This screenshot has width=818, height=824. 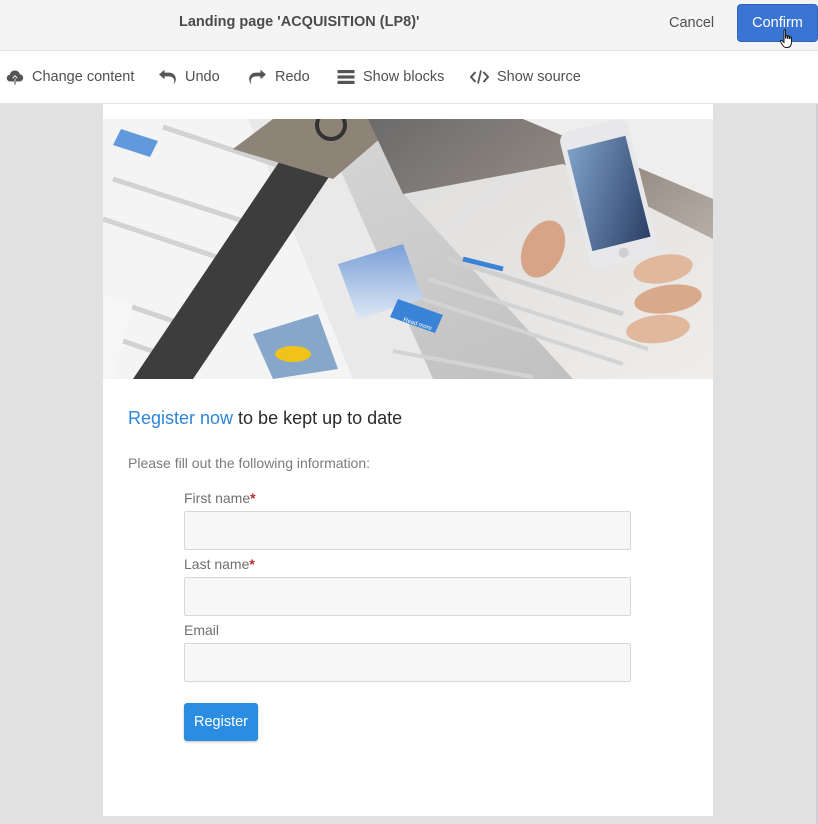 What do you see at coordinates (299, 22) in the screenshot?
I see `page-title: Landing page 'ACQUISITION (LP8)'` at bounding box center [299, 22].